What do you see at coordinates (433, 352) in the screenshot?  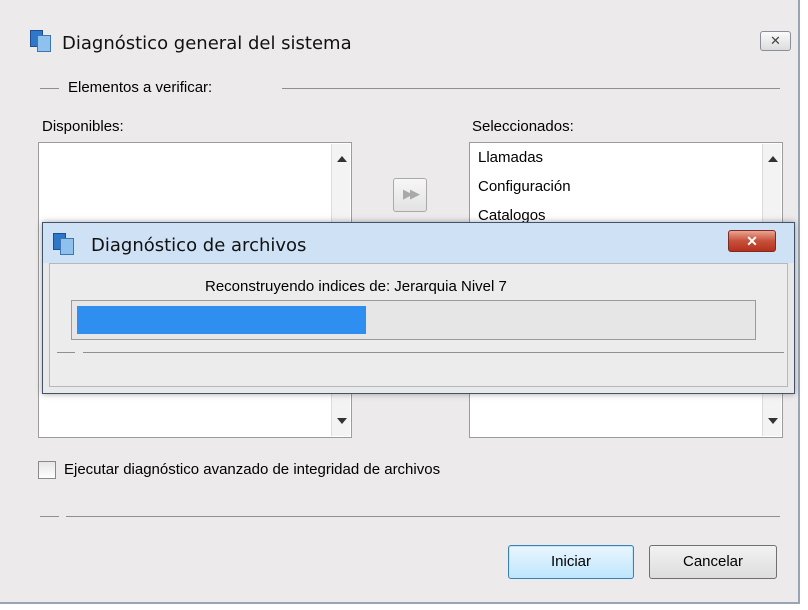 I see `dialog-separator-right` at bounding box center [433, 352].